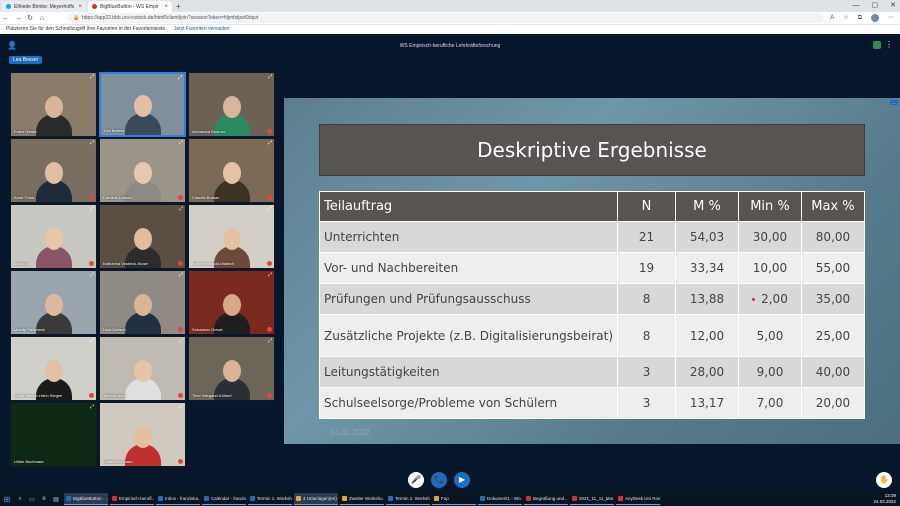 This screenshot has height=506, width=900. I want to click on more-options-icon: ⋮, so click(889, 44).